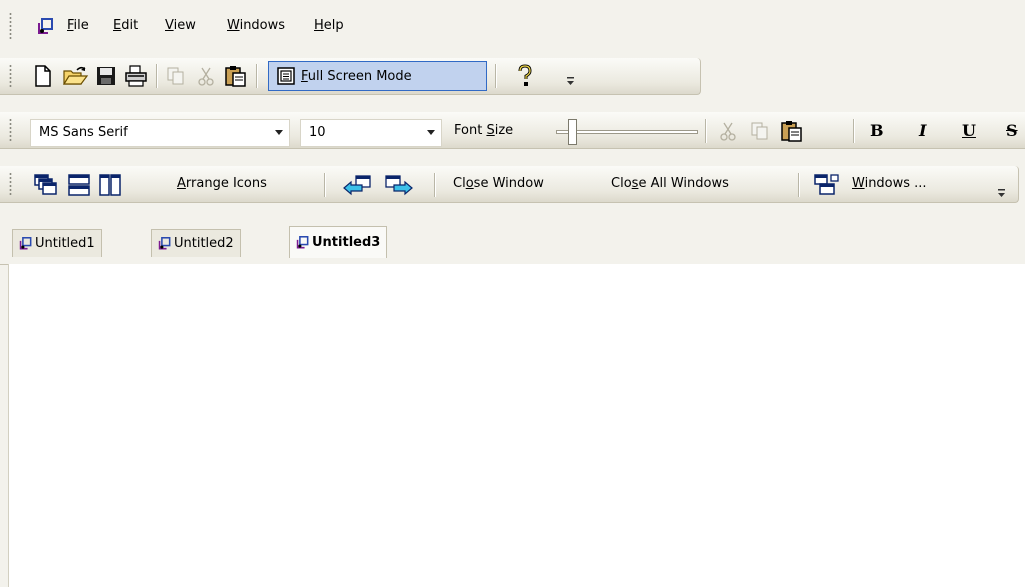 This screenshot has width=1025, height=587. I want to click on windows-list-icon, so click(827, 185).